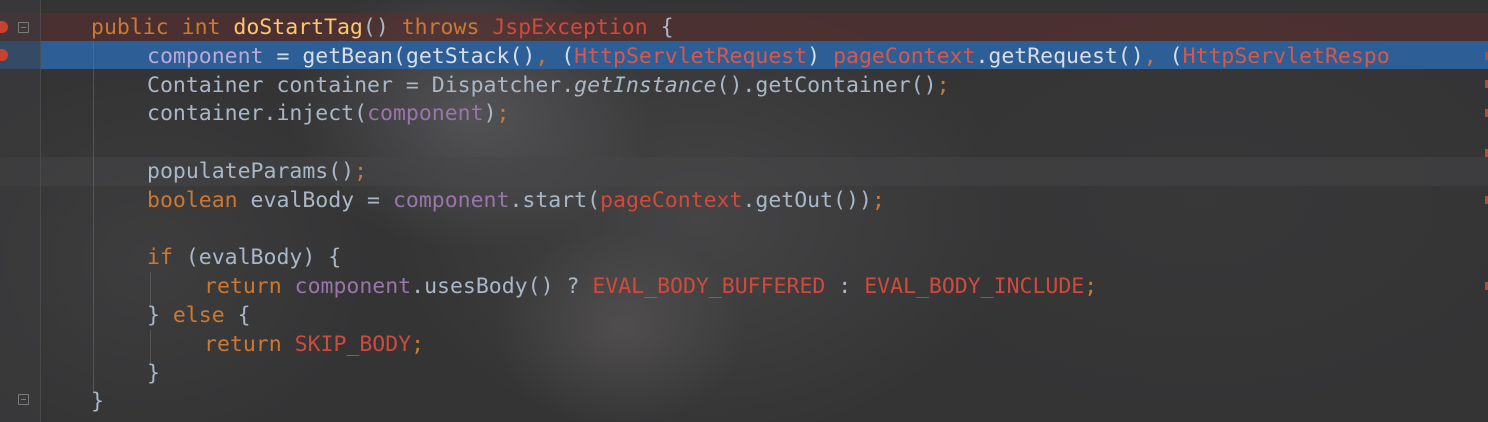  Describe the element at coordinates (192, 200) in the screenshot. I see `code-token: boolean` at that location.